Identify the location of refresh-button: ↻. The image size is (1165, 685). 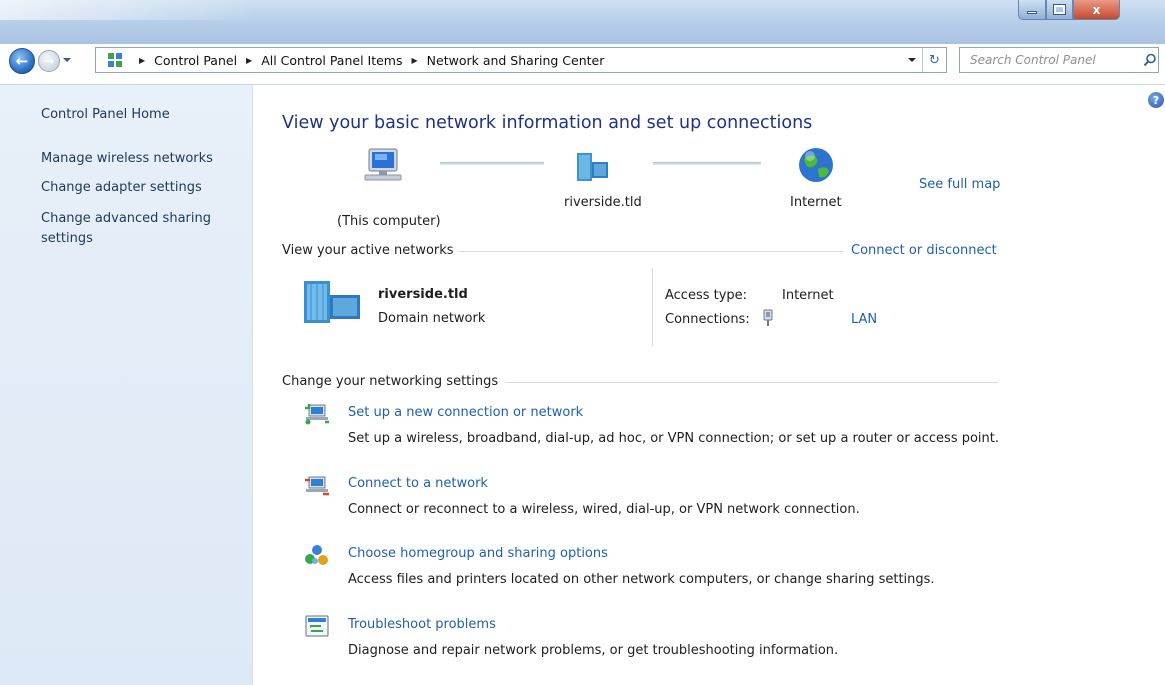
(934, 60).